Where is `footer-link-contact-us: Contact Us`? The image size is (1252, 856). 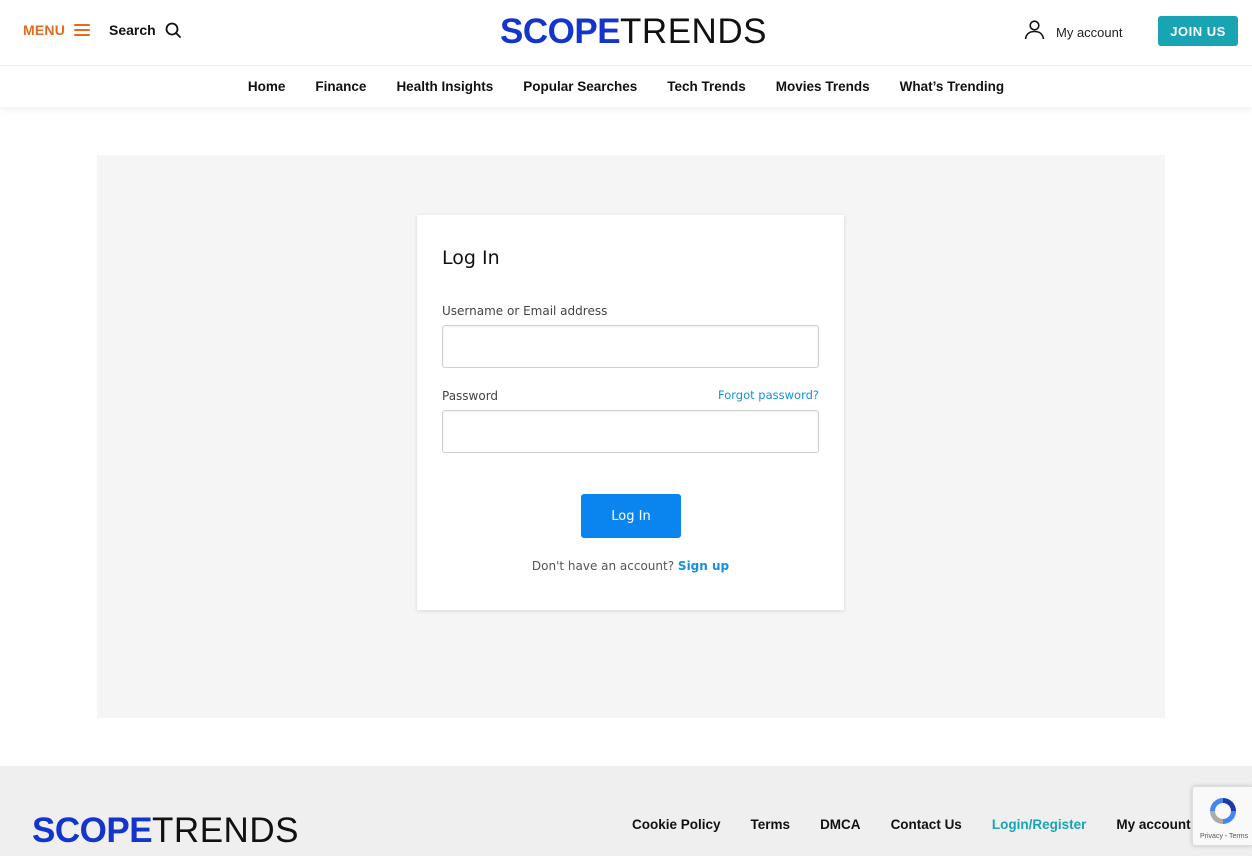 footer-link-contact-us: Contact Us is located at coordinates (926, 824).